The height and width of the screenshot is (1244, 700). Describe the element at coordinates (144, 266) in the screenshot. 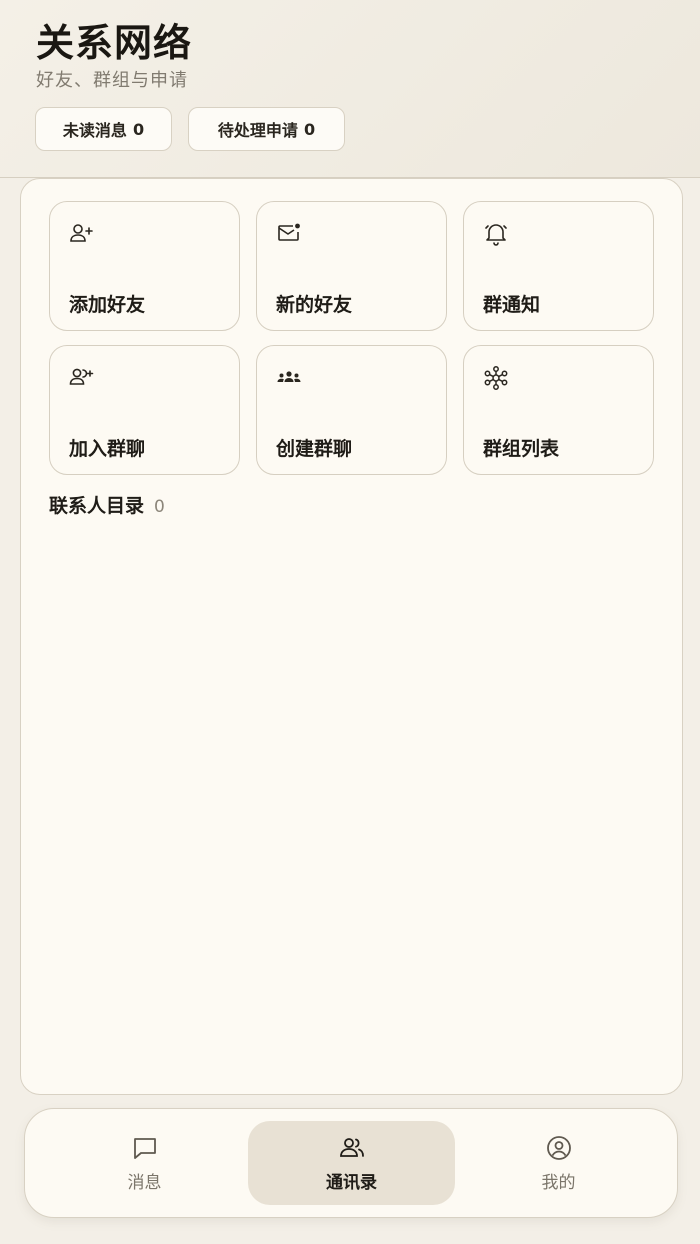

I see `add-friend-tile: 添加好友` at that location.